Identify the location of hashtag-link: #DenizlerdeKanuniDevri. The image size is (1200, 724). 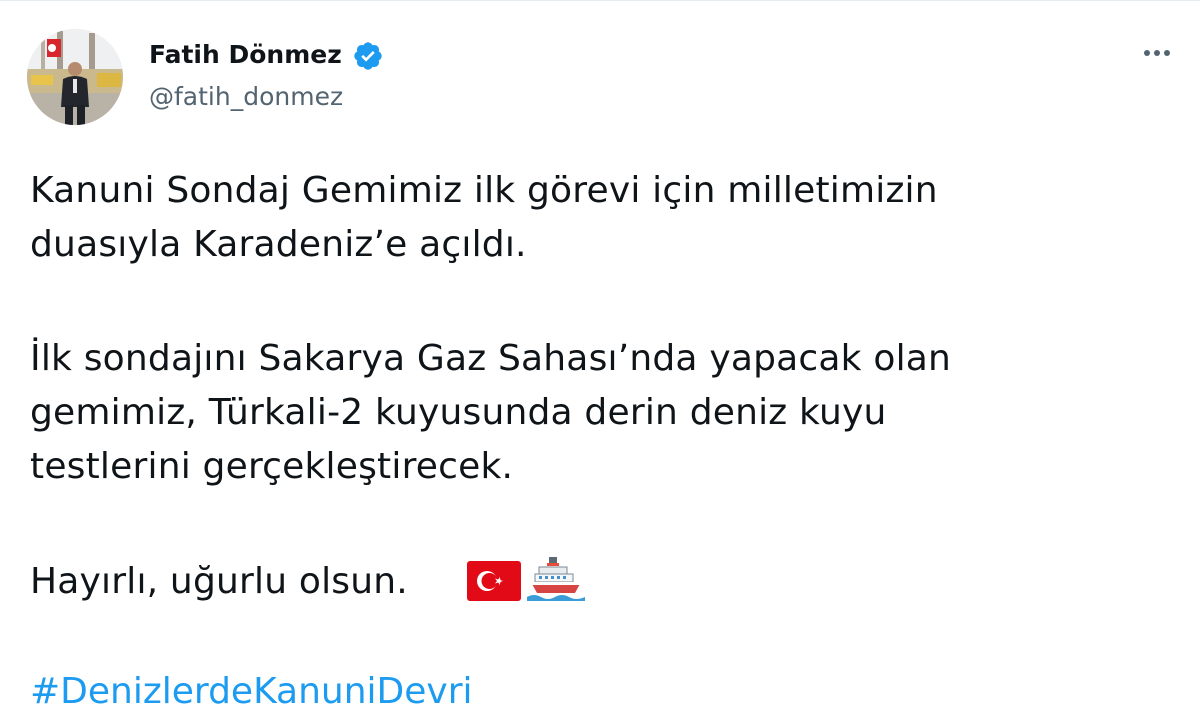
(251, 692).